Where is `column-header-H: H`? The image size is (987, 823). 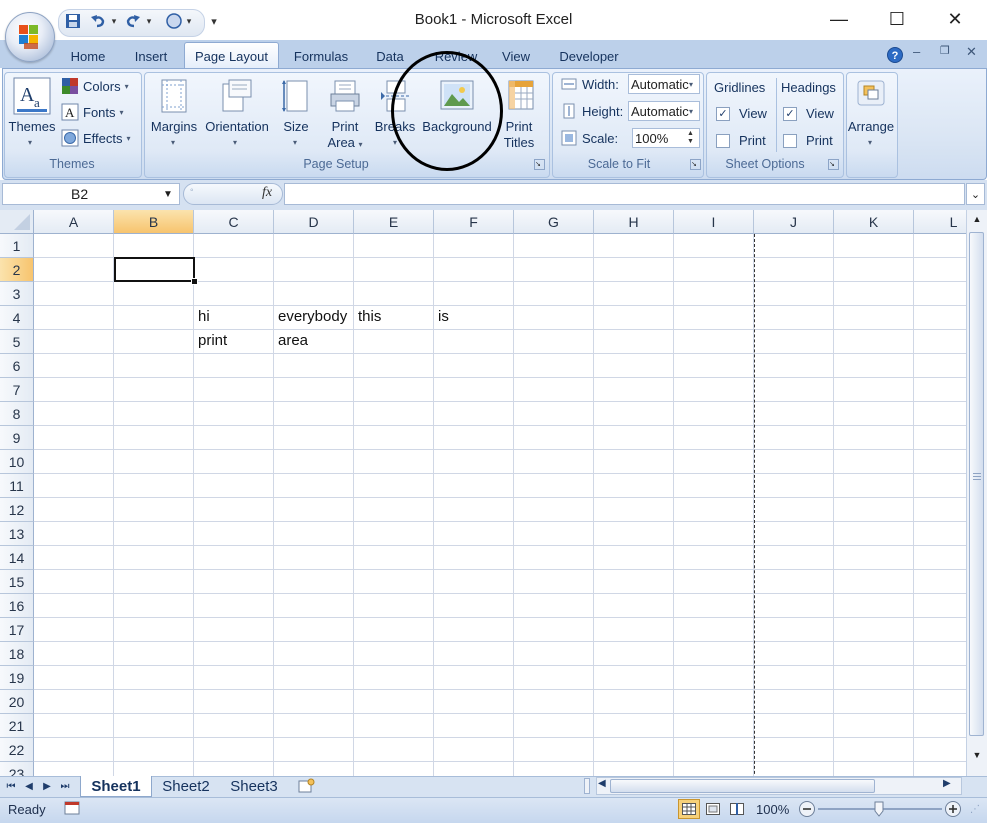 column-header-H: H is located at coordinates (634, 222).